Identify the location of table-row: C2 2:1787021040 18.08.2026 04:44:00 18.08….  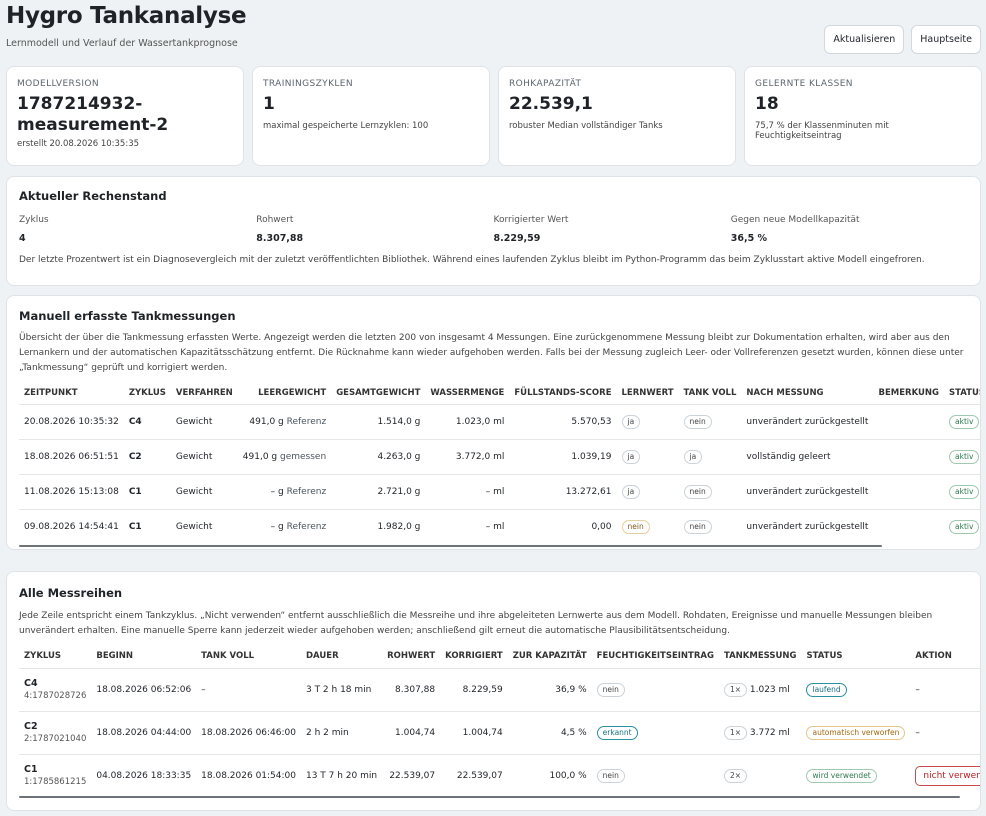
(499, 732).